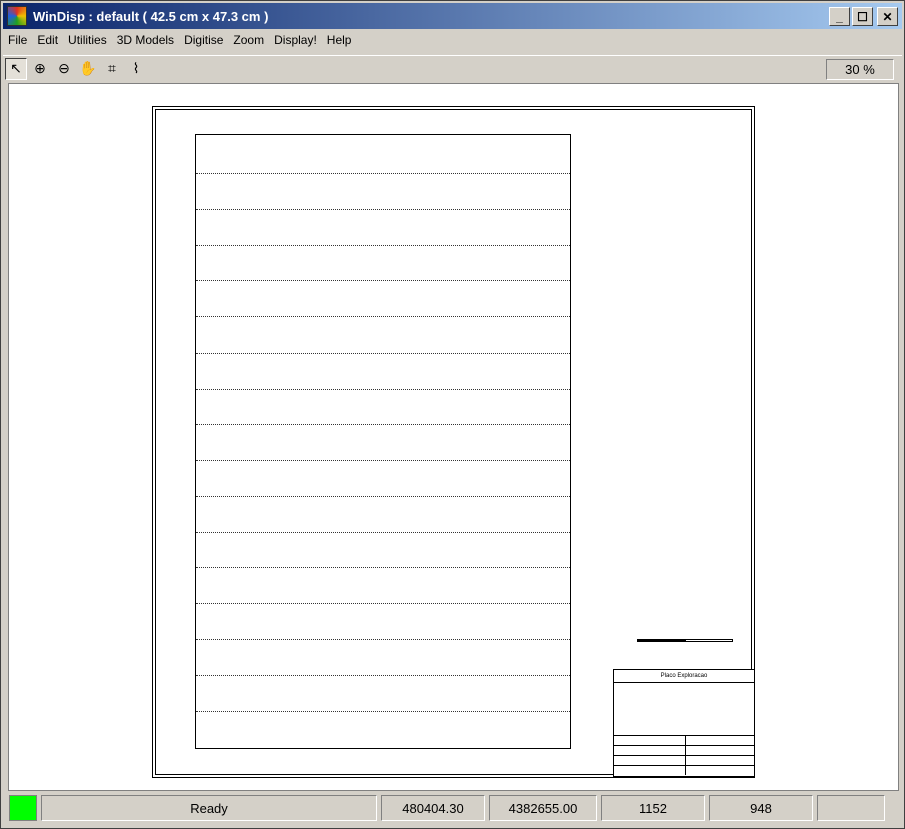  Describe the element at coordinates (17, 40) in the screenshot. I see `menu-file: File` at that location.